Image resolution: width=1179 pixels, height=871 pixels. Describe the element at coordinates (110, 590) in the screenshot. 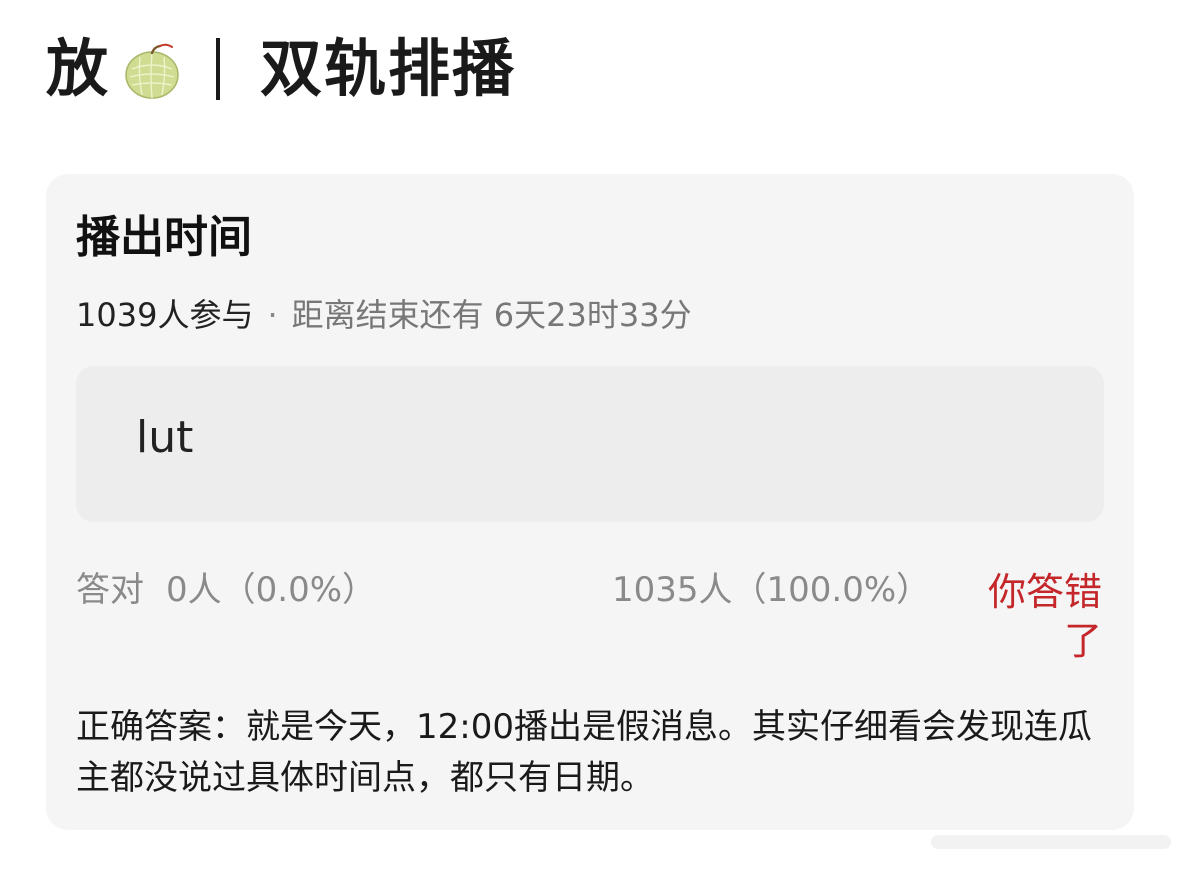

I see `correct-label: 答对` at that location.